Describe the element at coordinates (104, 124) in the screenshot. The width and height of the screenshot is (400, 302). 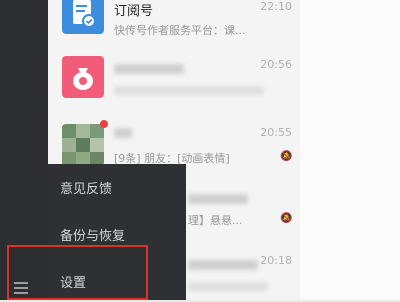
I see `unread-badge` at that location.